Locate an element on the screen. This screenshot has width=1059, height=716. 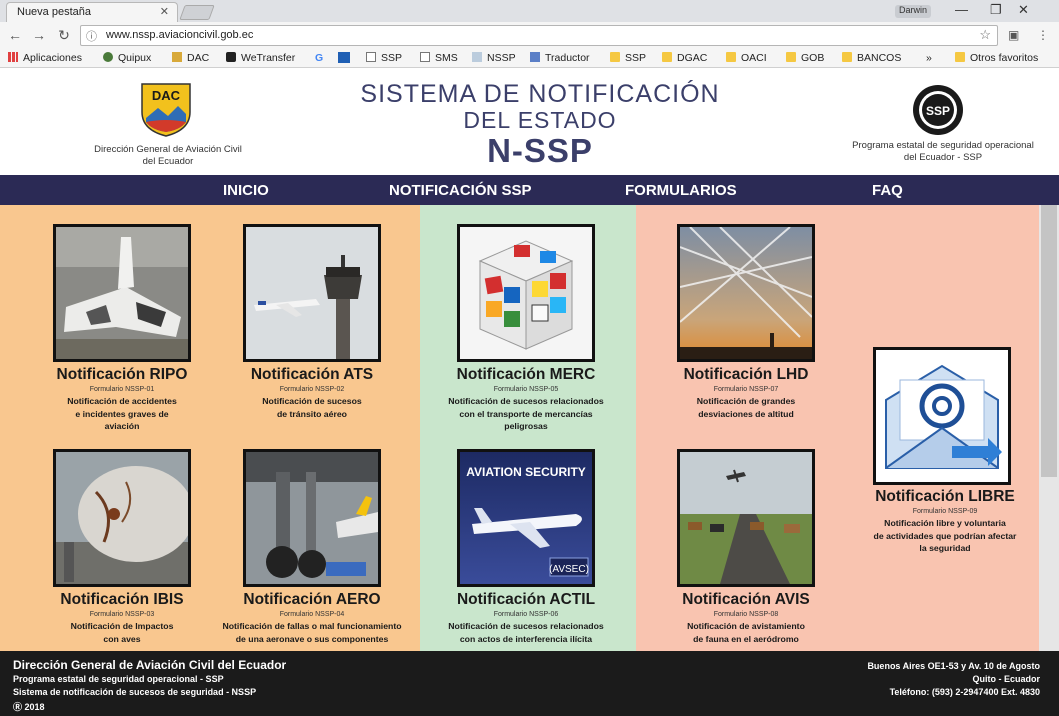
svg-text: AVIATION SECURITY is located at coordinates (526, 472).